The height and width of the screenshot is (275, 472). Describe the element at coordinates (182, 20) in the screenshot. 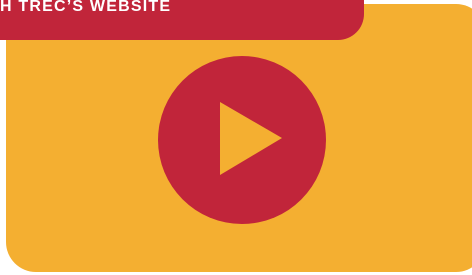

I see `website-banner: H TREC’S WEBSITE` at that location.